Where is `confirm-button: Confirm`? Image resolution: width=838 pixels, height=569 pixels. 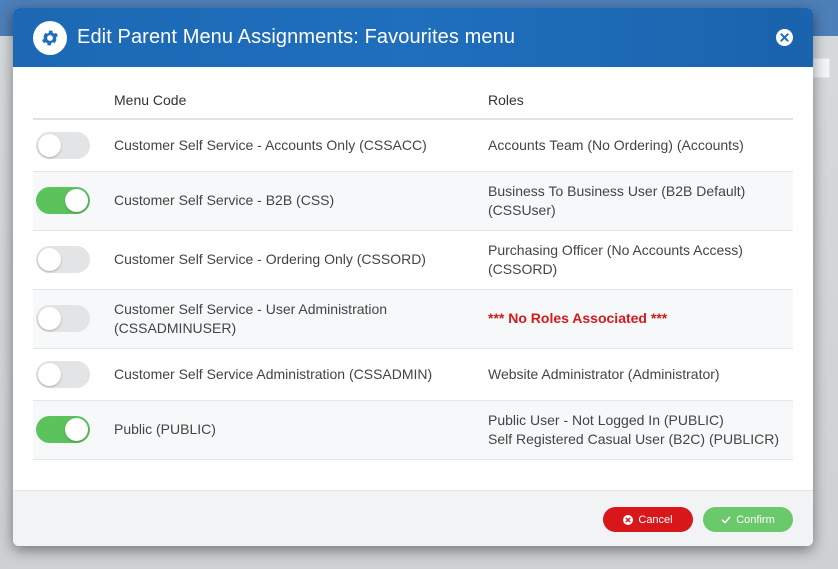 confirm-button: Confirm is located at coordinates (748, 519).